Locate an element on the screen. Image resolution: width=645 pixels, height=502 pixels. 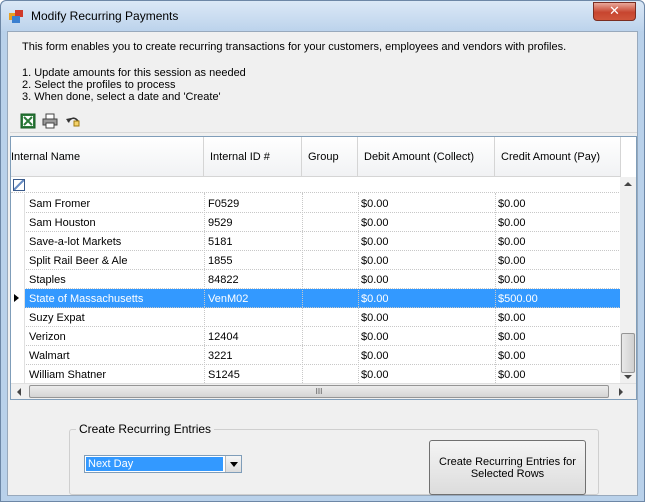
cell-id: VenM02 is located at coordinates (228, 299).